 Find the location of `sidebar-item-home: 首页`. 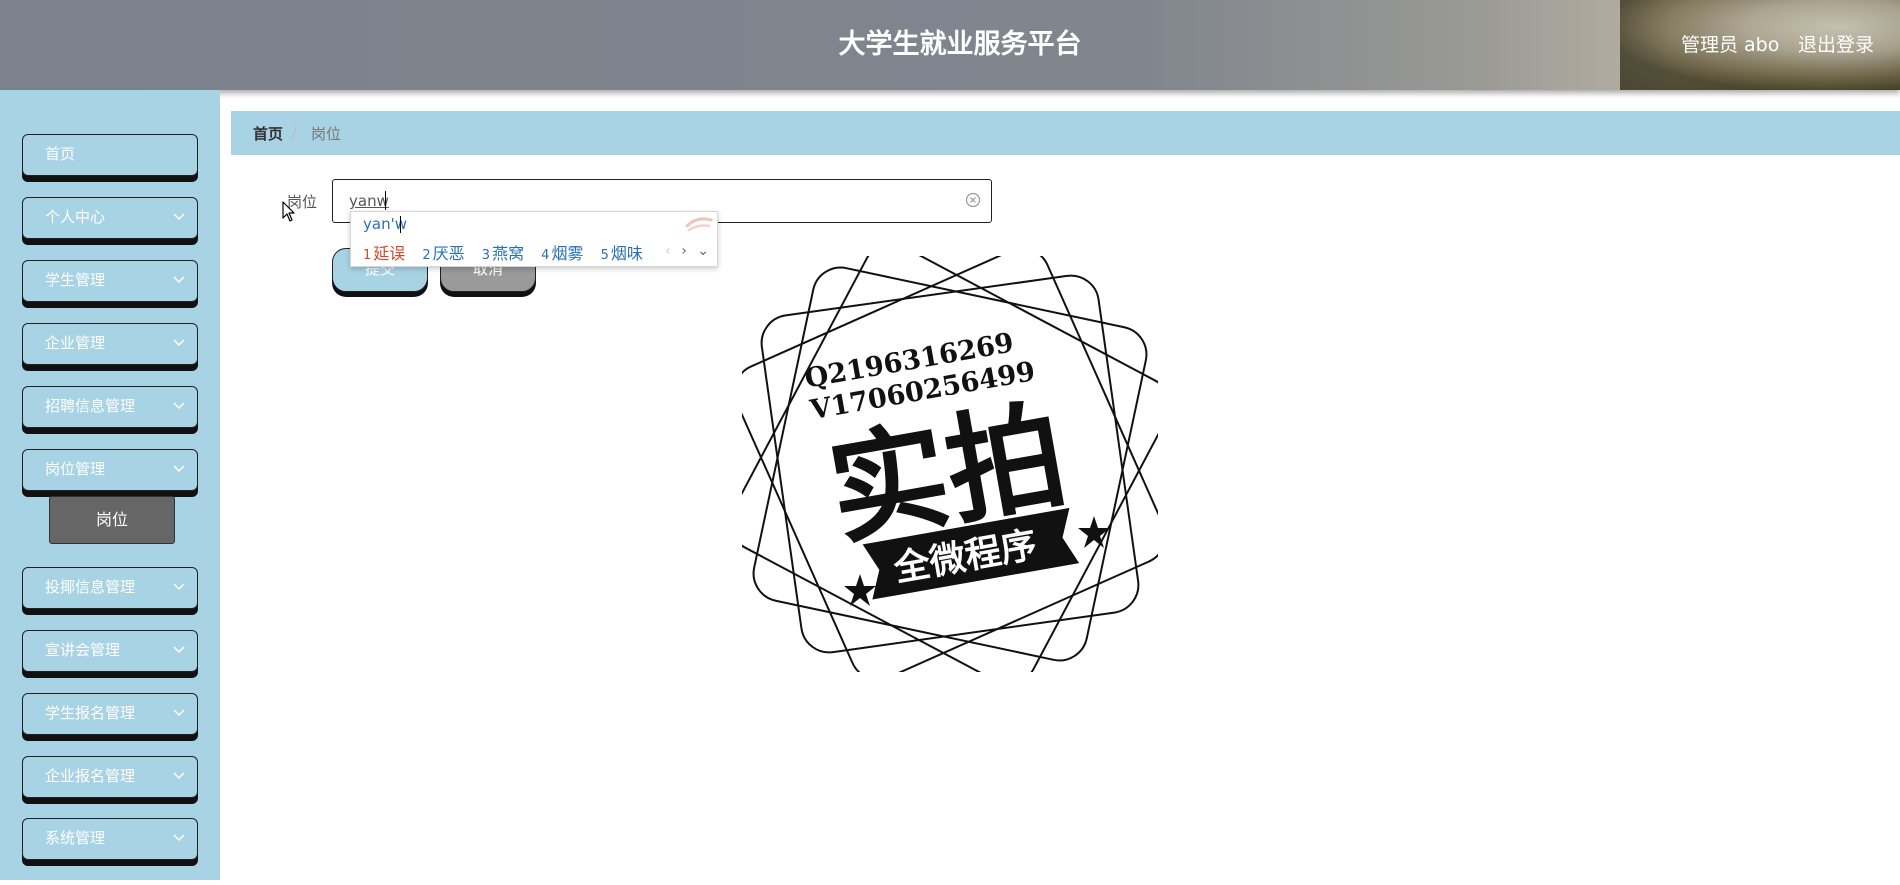

sidebar-item-home: 首页 is located at coordinates (110, 155).